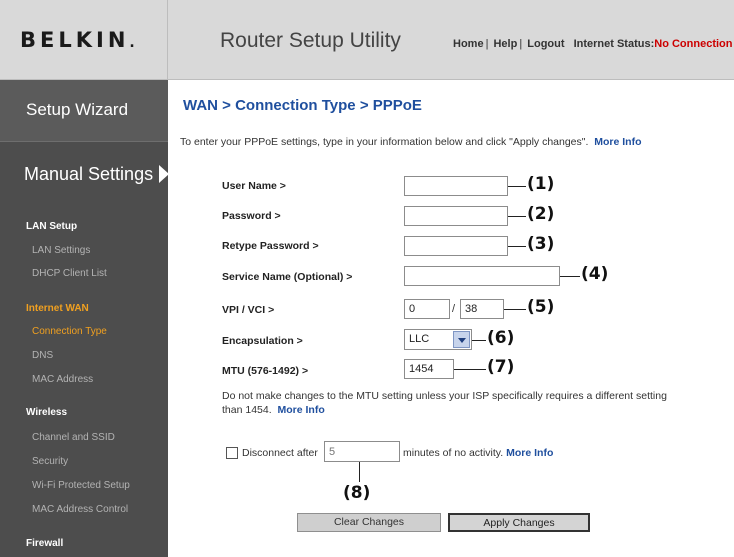  I want to click on help-link: Help, so click(505, 44).